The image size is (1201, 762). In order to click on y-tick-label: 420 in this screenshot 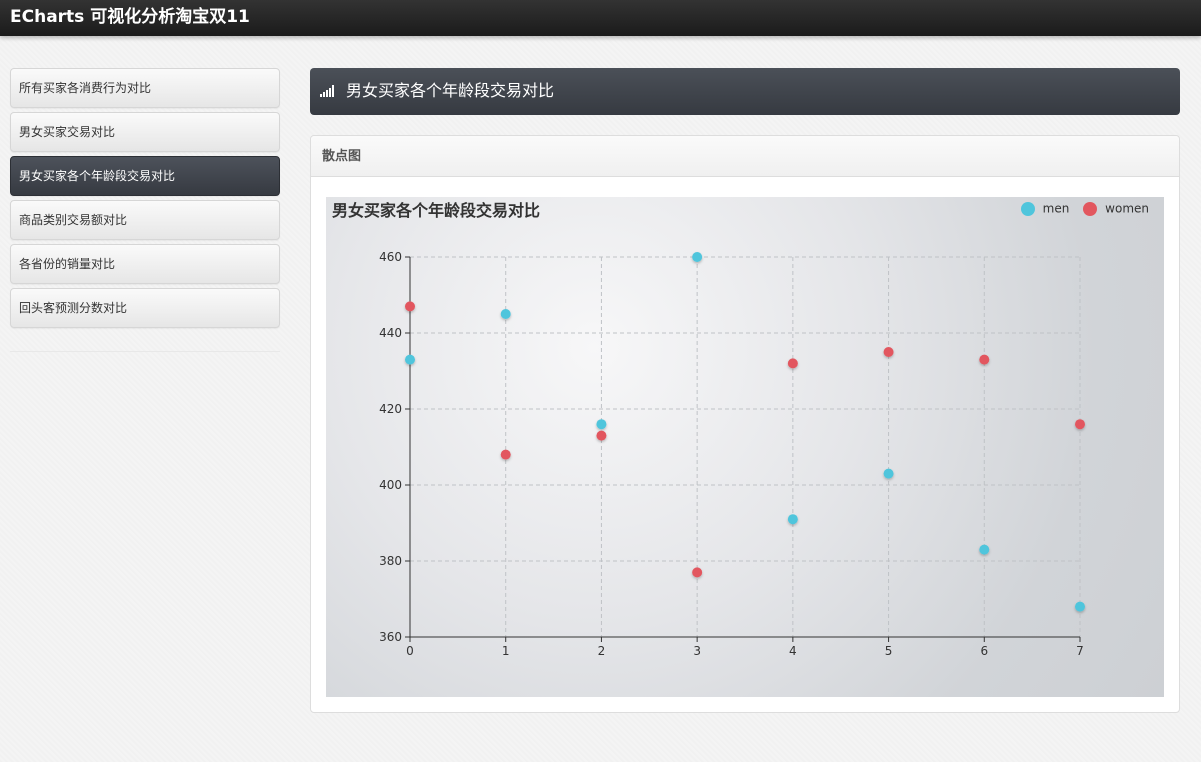, I will do `click(390, 409)`.